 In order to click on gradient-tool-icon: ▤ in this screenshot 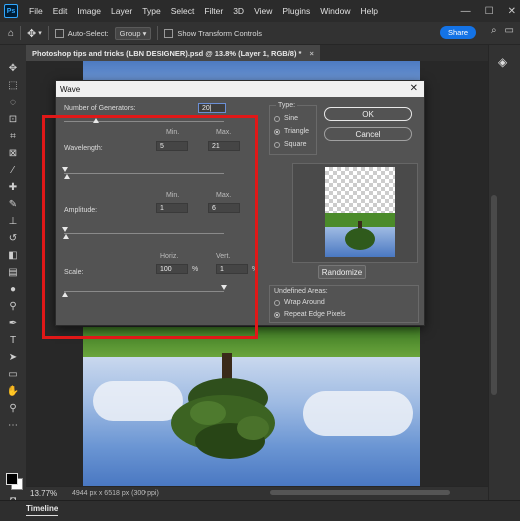, I will do `click(13, 272)`.